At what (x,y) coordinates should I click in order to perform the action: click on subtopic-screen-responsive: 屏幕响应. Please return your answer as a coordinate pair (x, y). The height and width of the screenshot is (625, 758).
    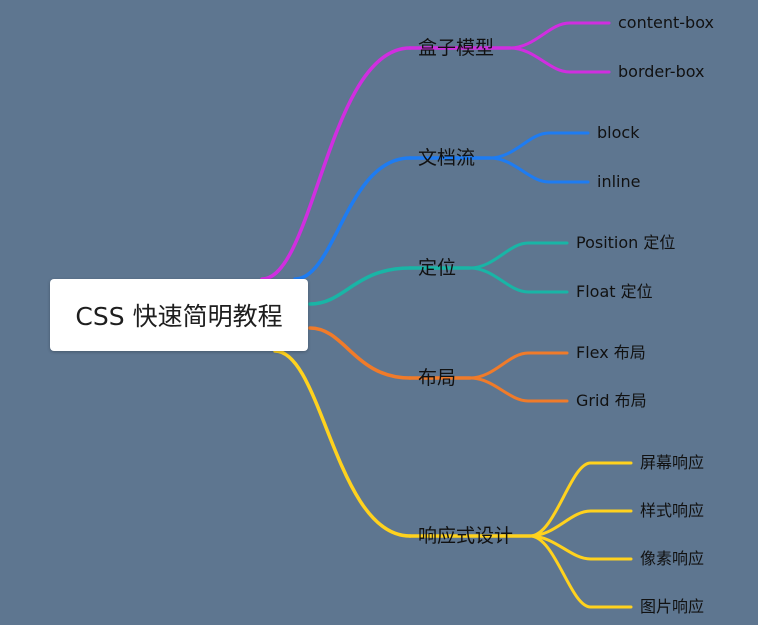
    Looking at the image, I should click on (672, 463).